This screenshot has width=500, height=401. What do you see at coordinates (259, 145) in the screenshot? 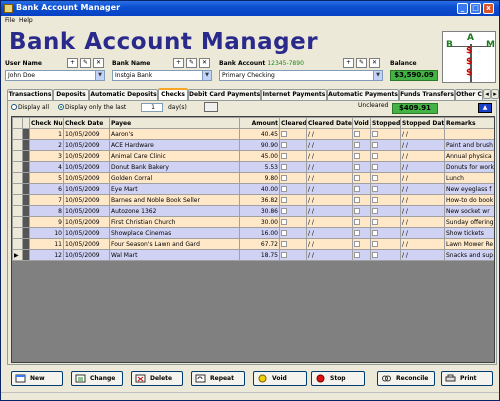
I see `amount-cell: 90.90` at bounding box center [259, 145].